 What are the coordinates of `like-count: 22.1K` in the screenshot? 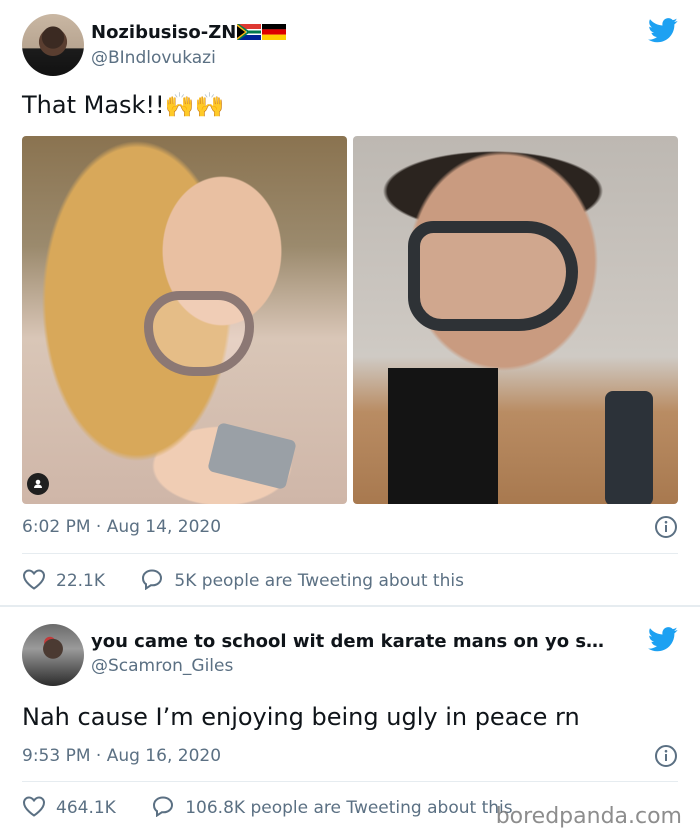 It's located at (80, 581).